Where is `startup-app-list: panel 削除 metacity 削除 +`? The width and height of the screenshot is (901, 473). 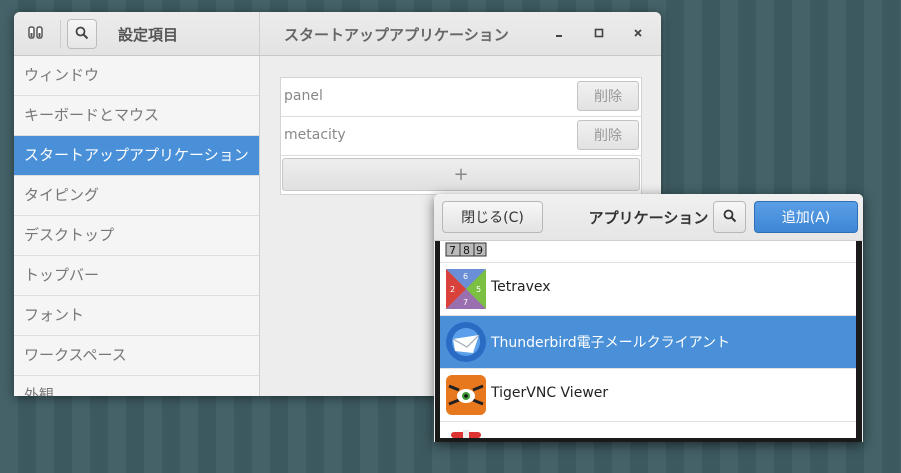 startup-app-list: panel 削除 metacity 削除 + is located at coordinates (461, 136).